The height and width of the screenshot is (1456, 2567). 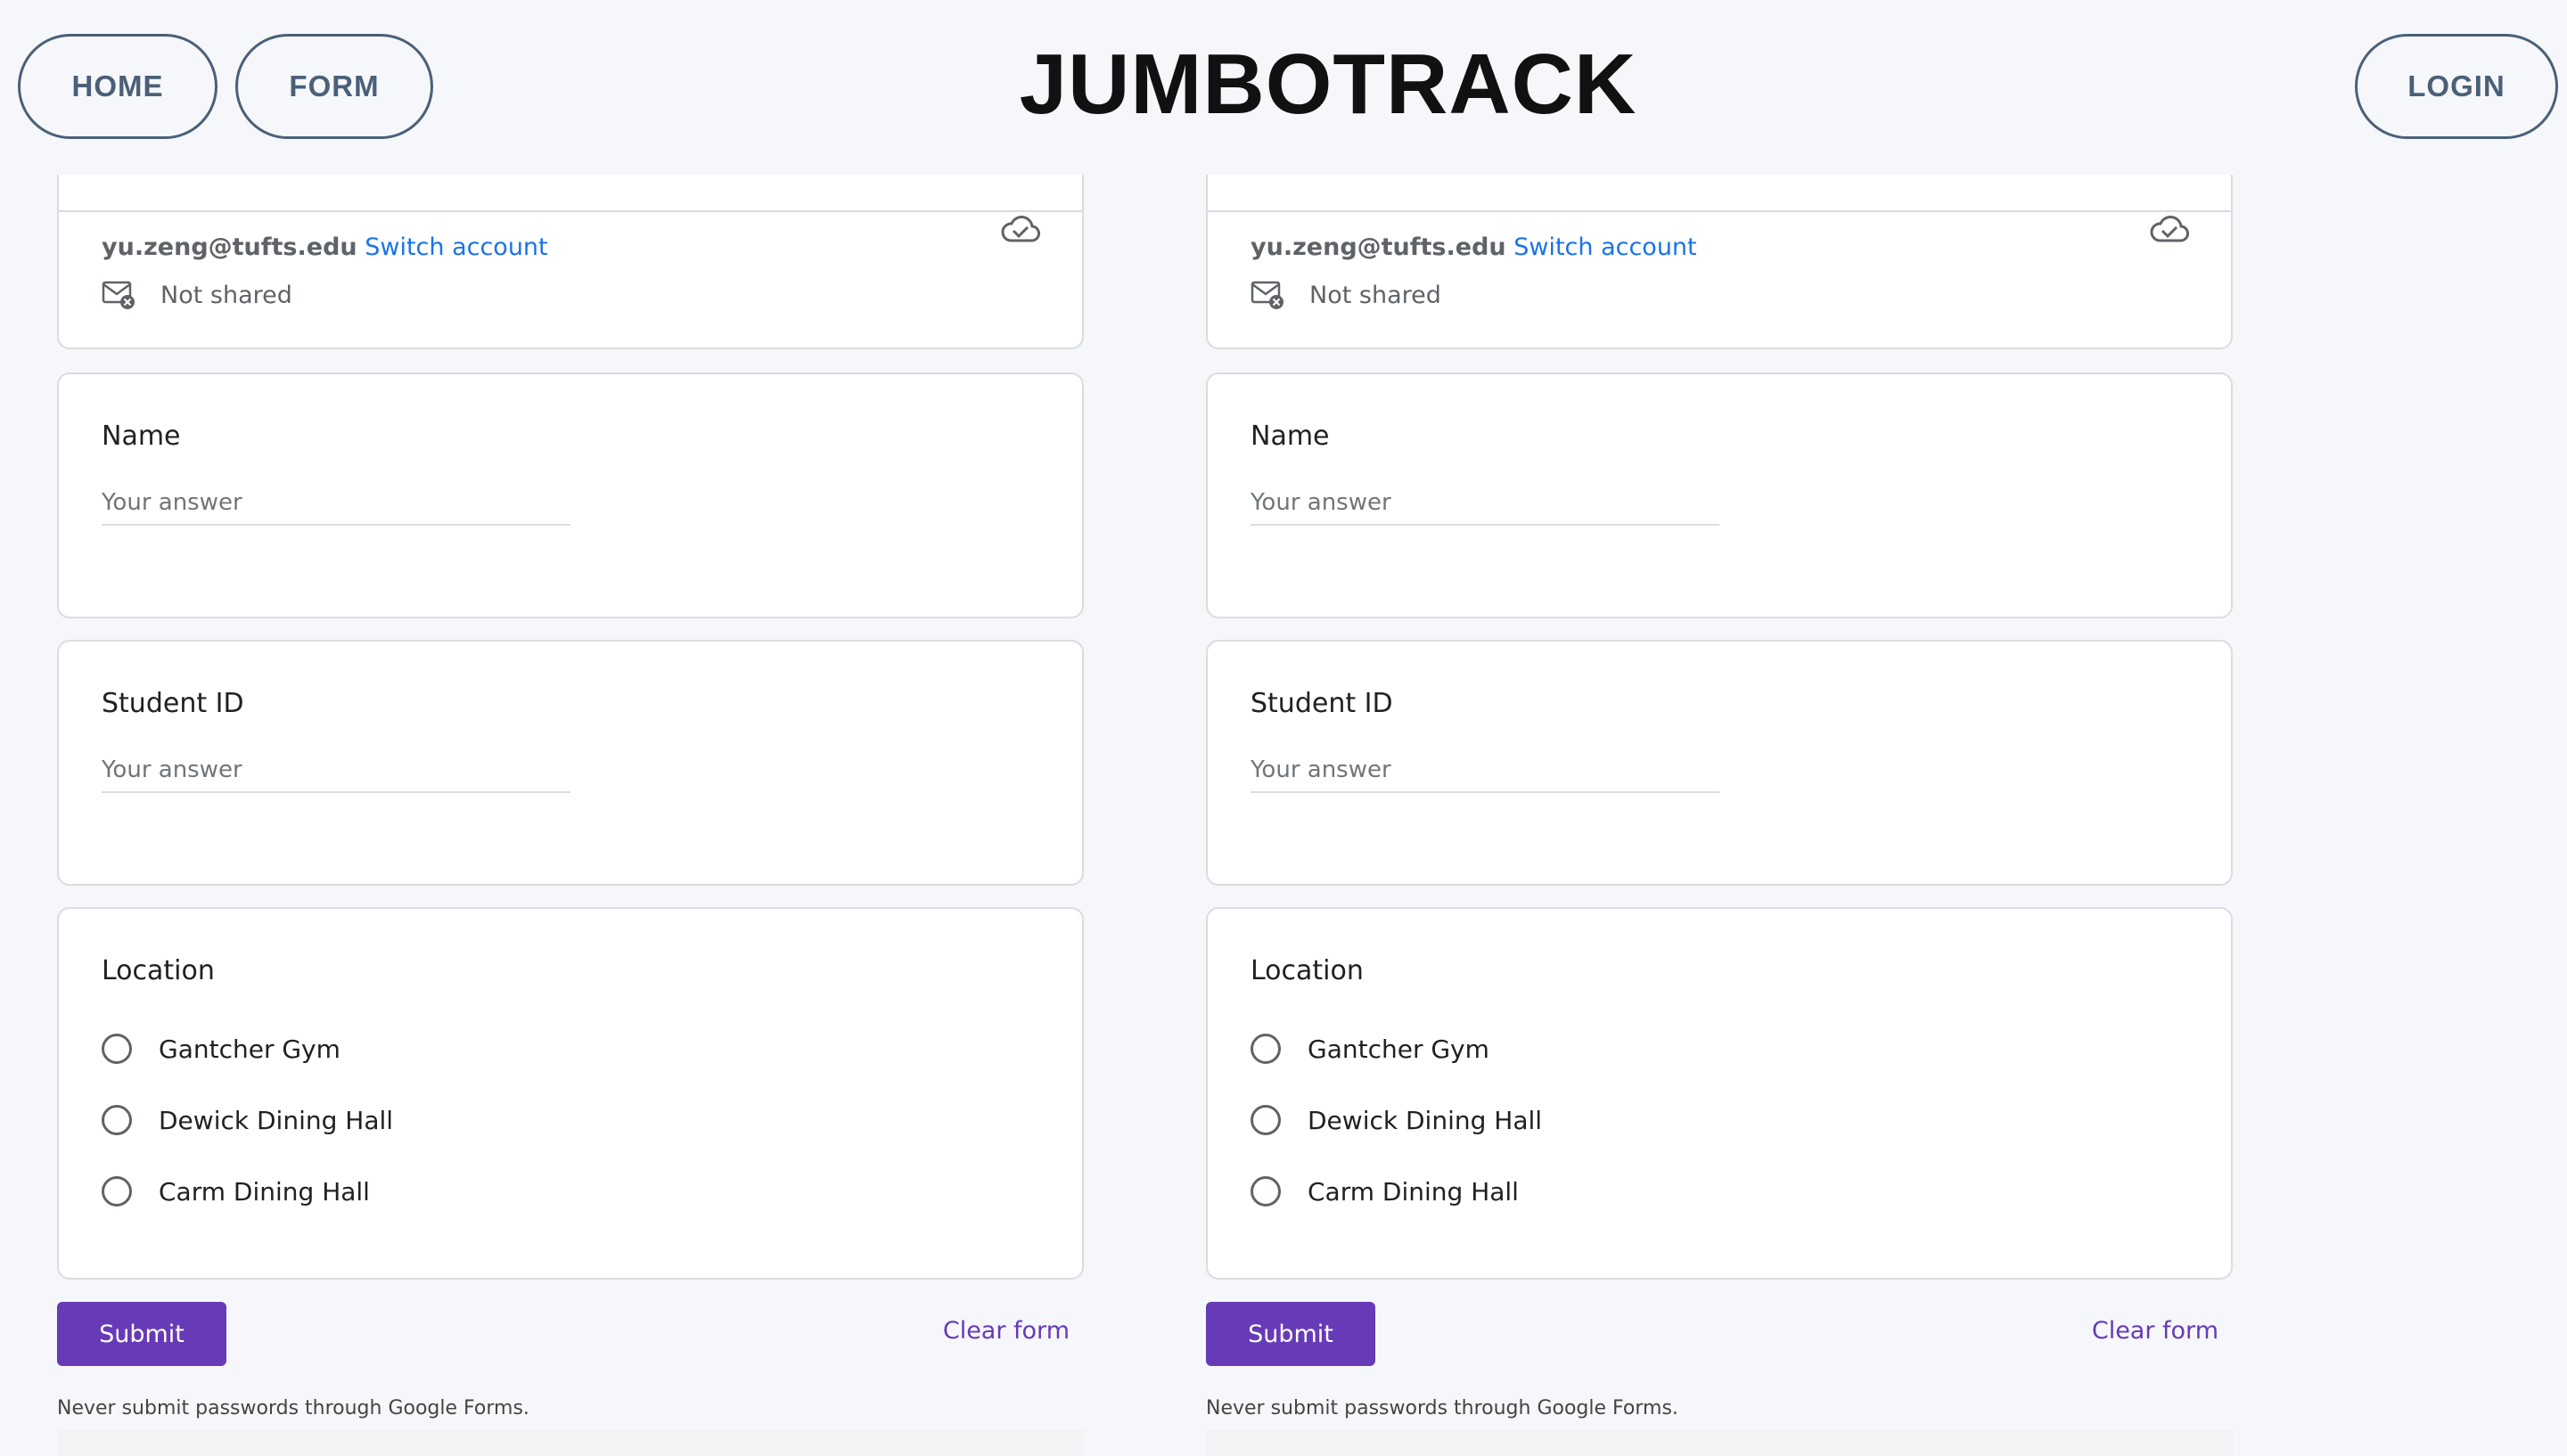 I want to click on site-header: HOME FORM JUMBOTRACK LOGIN, so click(x=1283, y=87).